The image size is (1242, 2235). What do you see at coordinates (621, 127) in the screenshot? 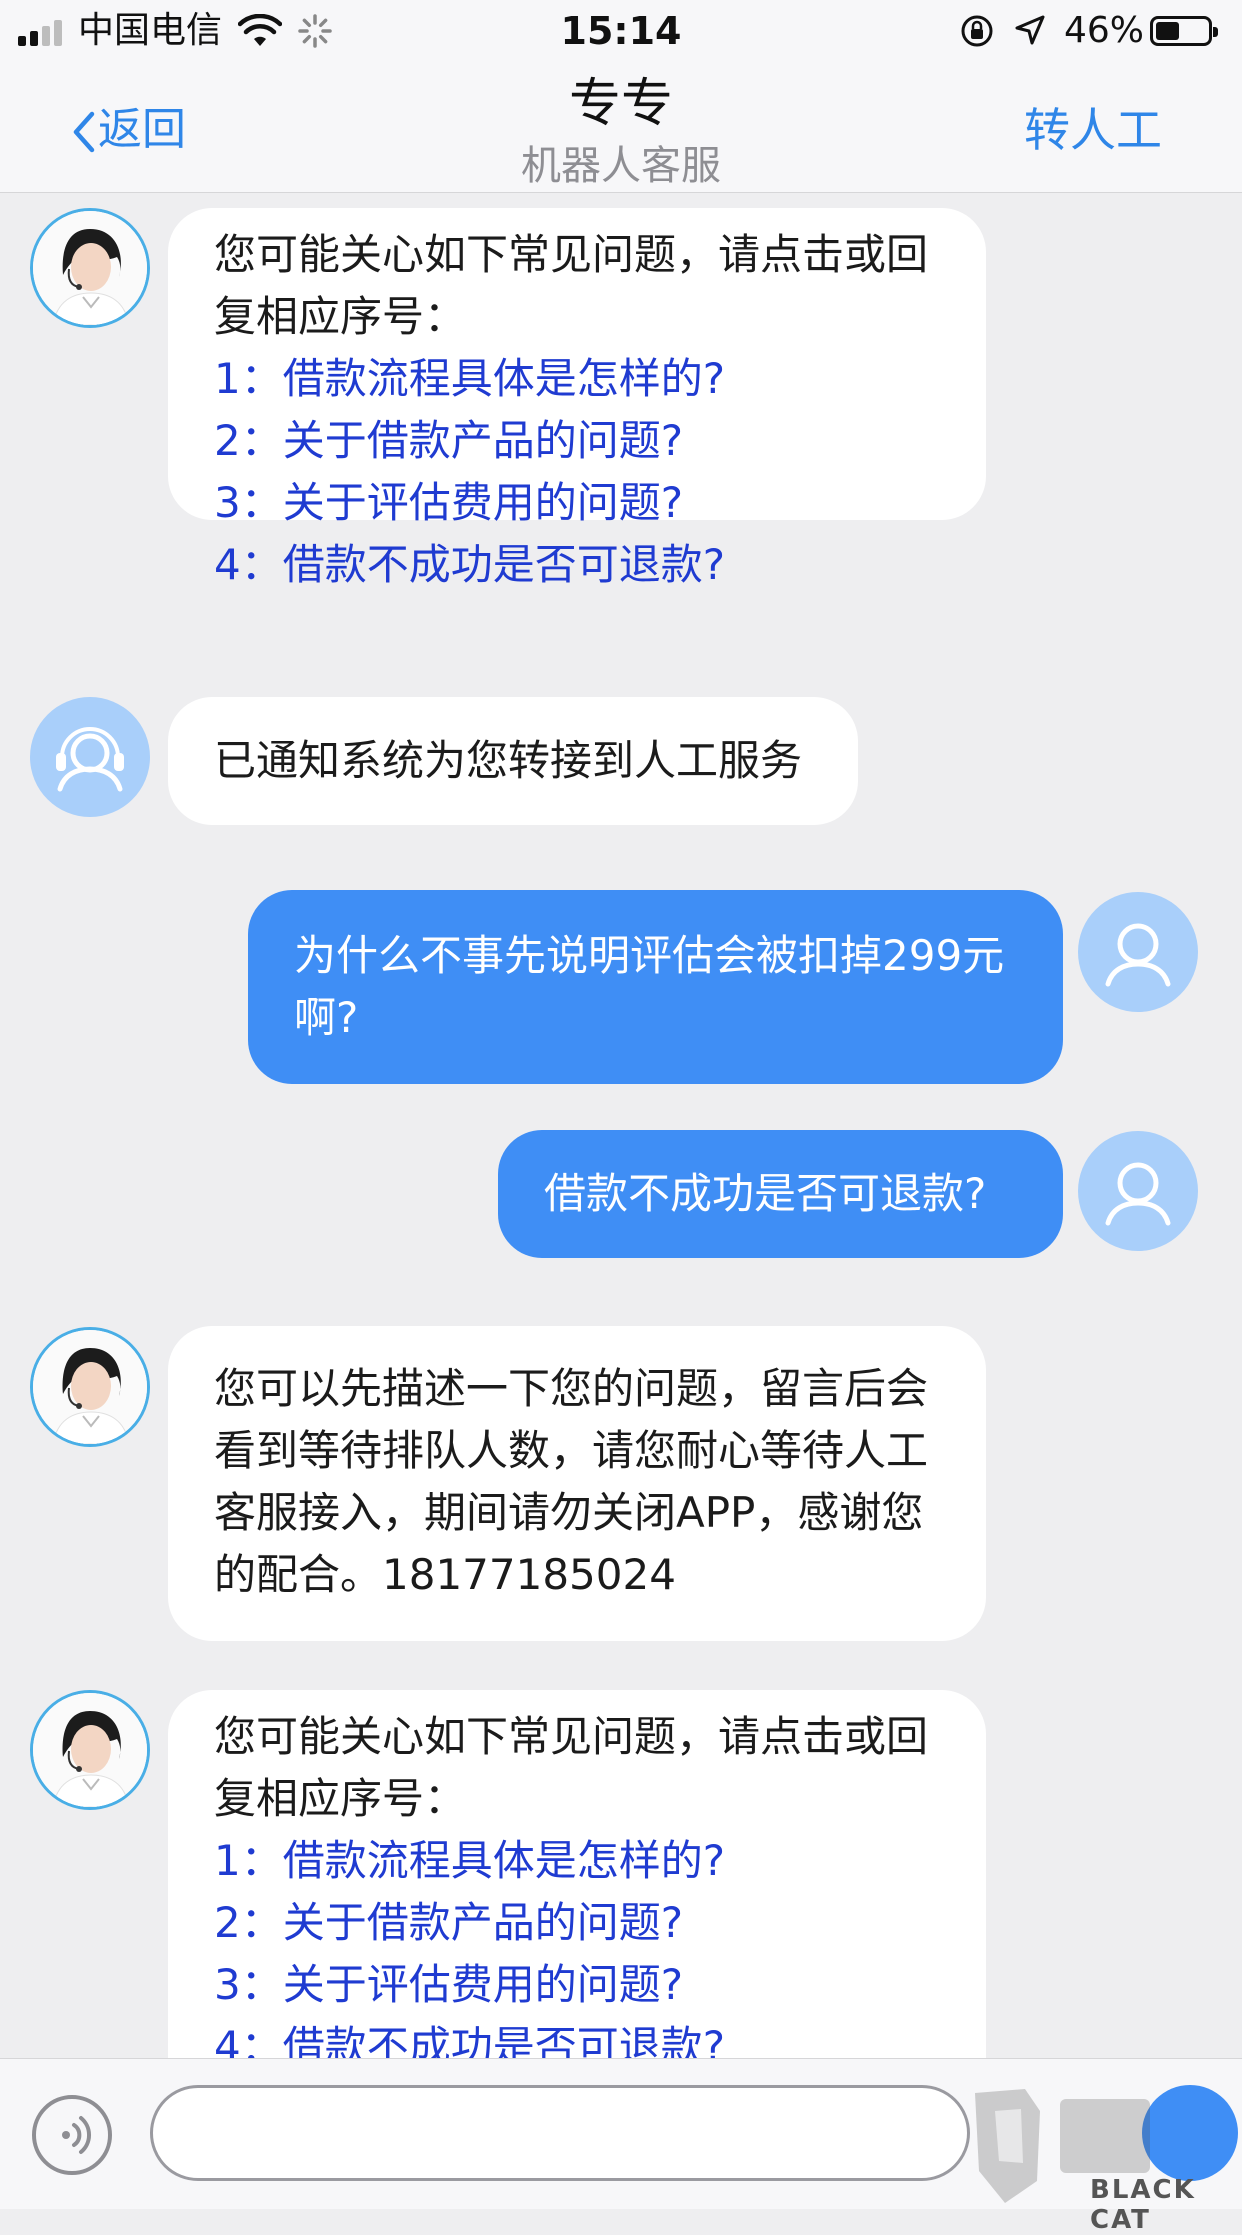
I see `nav-bar: 返回 专专 机器人客服 转人工` at bounding box center [621, 127].